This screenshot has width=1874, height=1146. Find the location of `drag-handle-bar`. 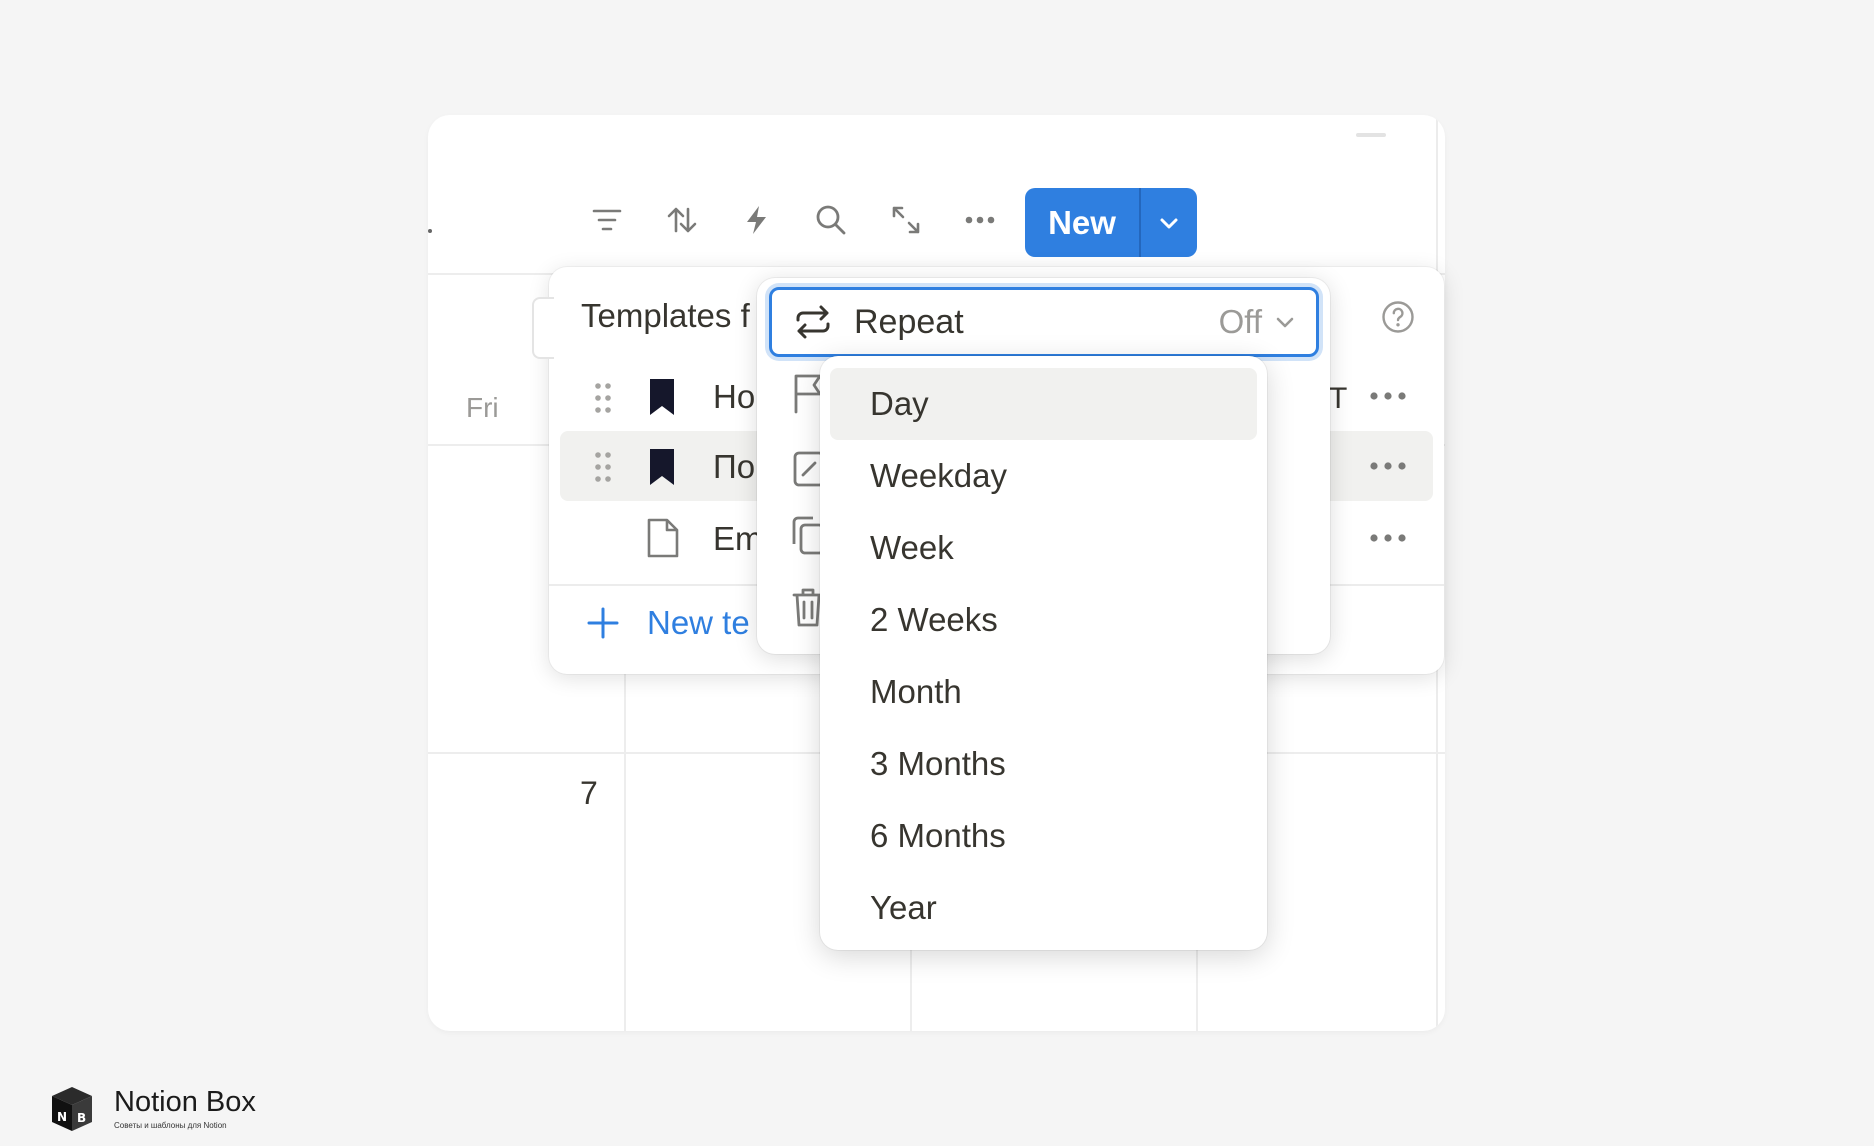

drag-handle-bar is located at coordinates (1371, 135).